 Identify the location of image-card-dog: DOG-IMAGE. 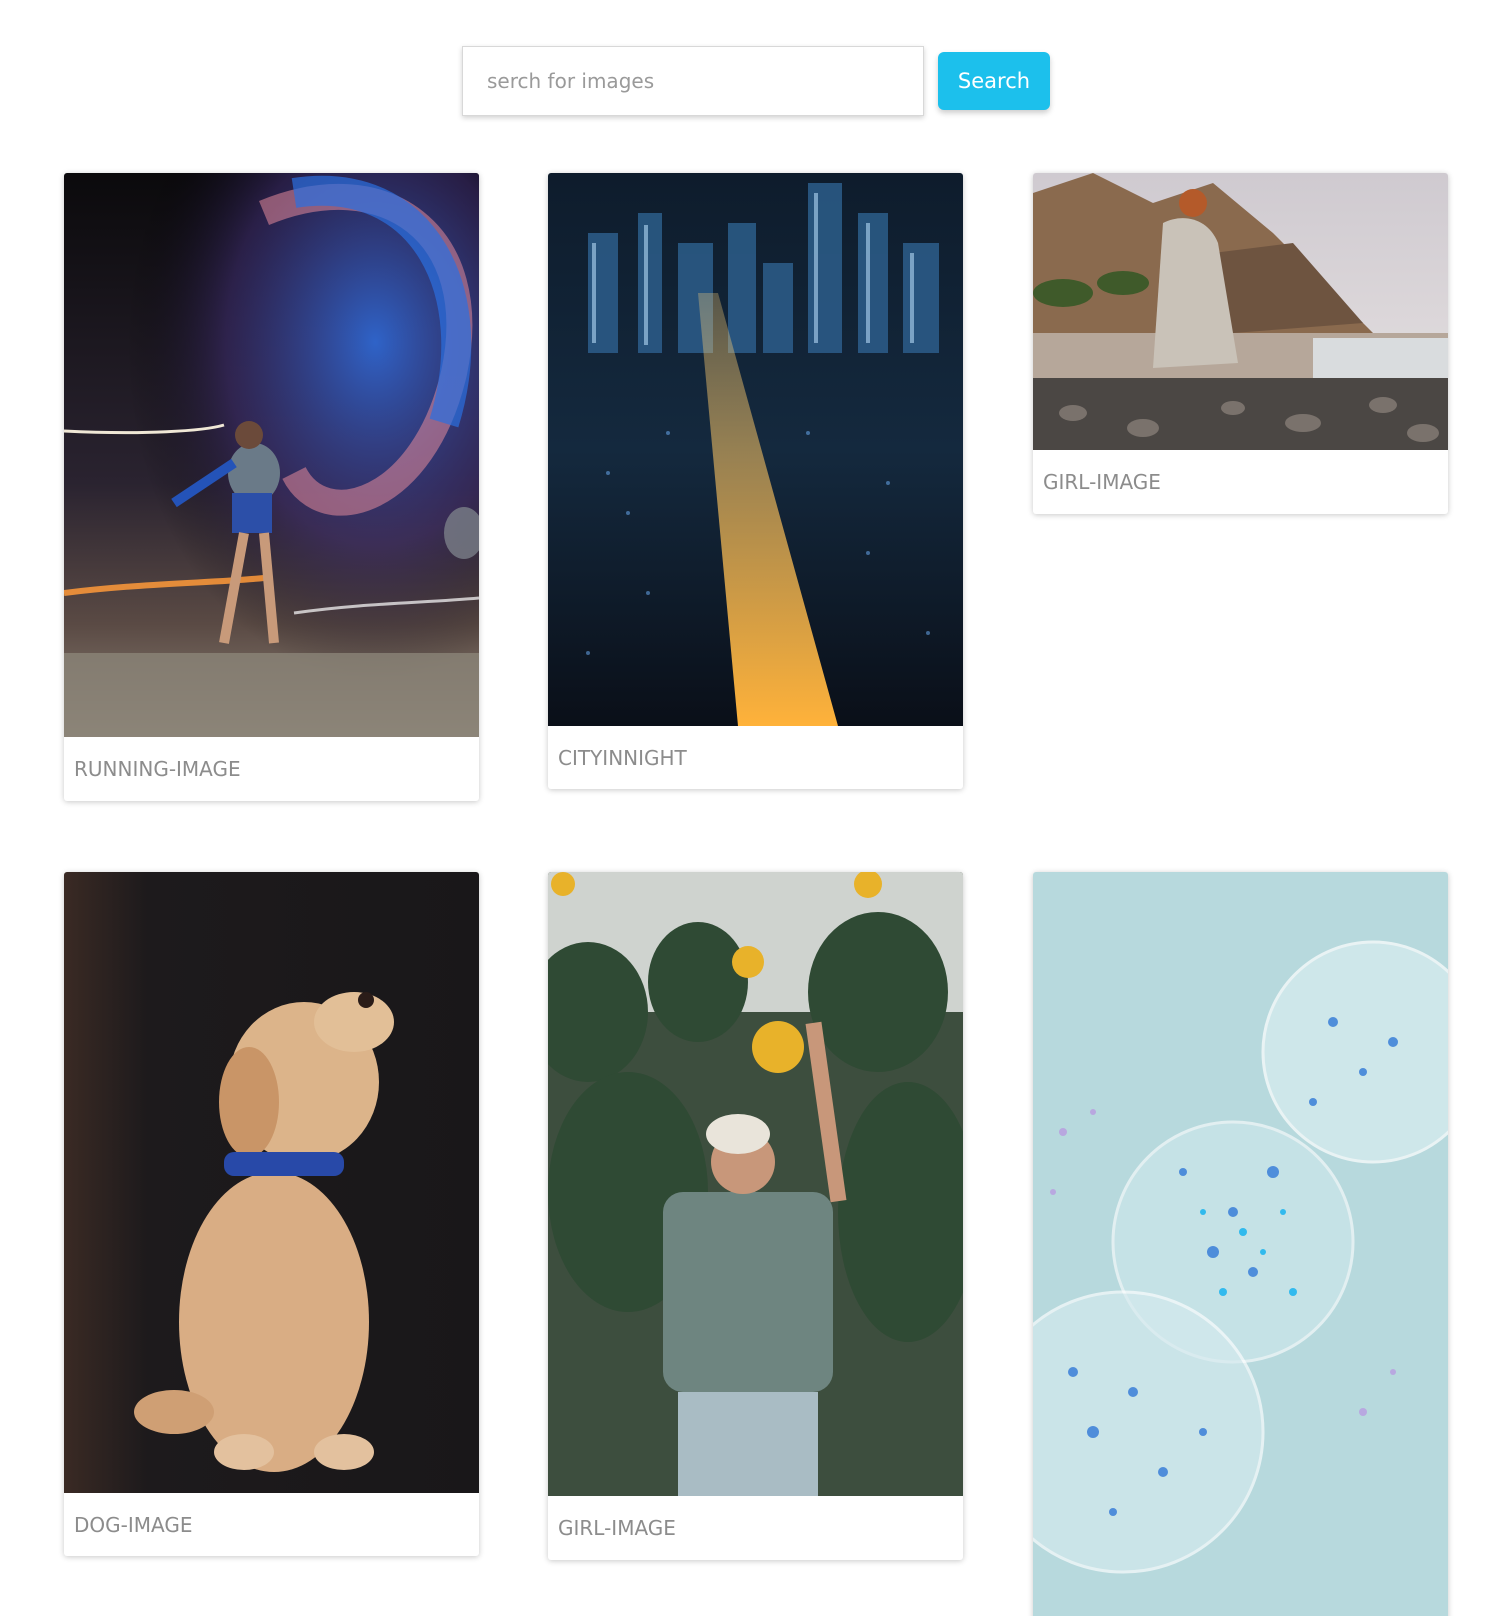
(271, 1214).